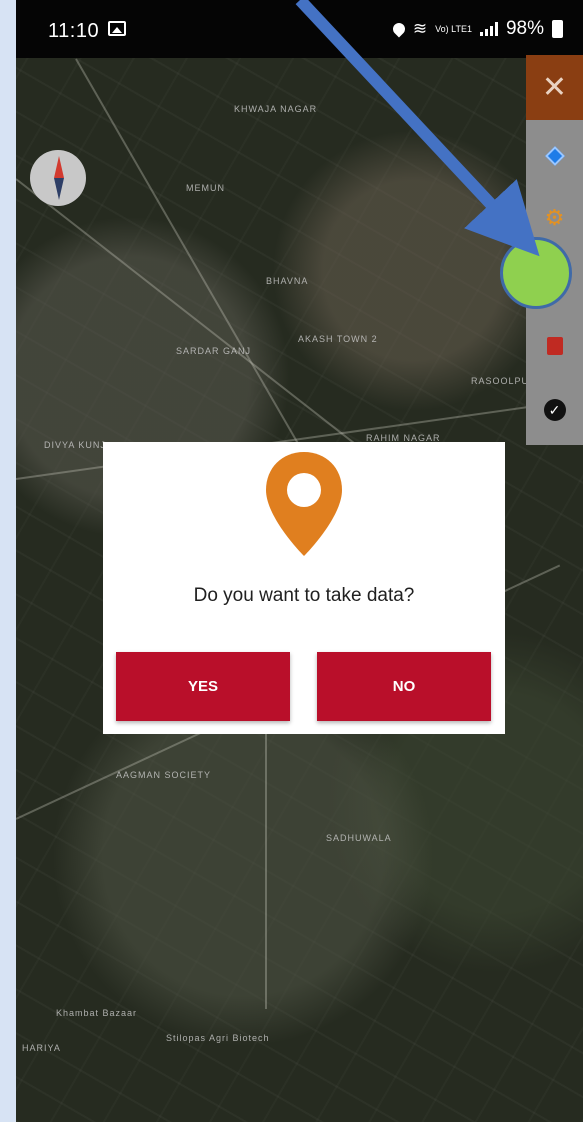 The height and width of the screenshot is (1122, 583). Describe the element at coordinates (218, 1038) in the screenshot. I see `map-label: Stilopas Agri Biotech` at that location.